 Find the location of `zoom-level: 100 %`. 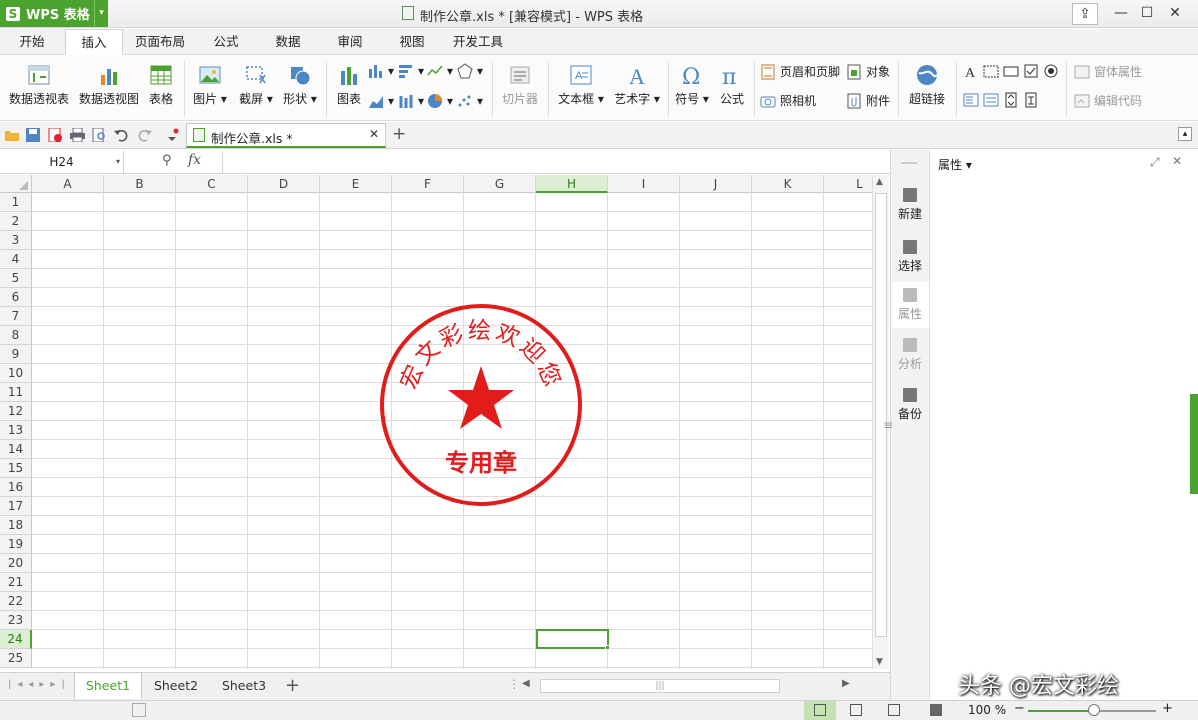

zoom-level: 100 % is located at coordinates (987, 710).